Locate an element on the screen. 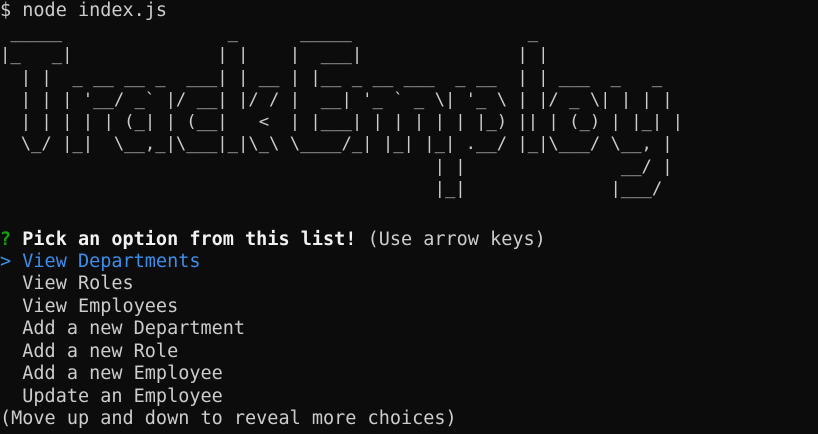  menu-option-add-employee: Add a new Employee is located at coordinates (111, 374).